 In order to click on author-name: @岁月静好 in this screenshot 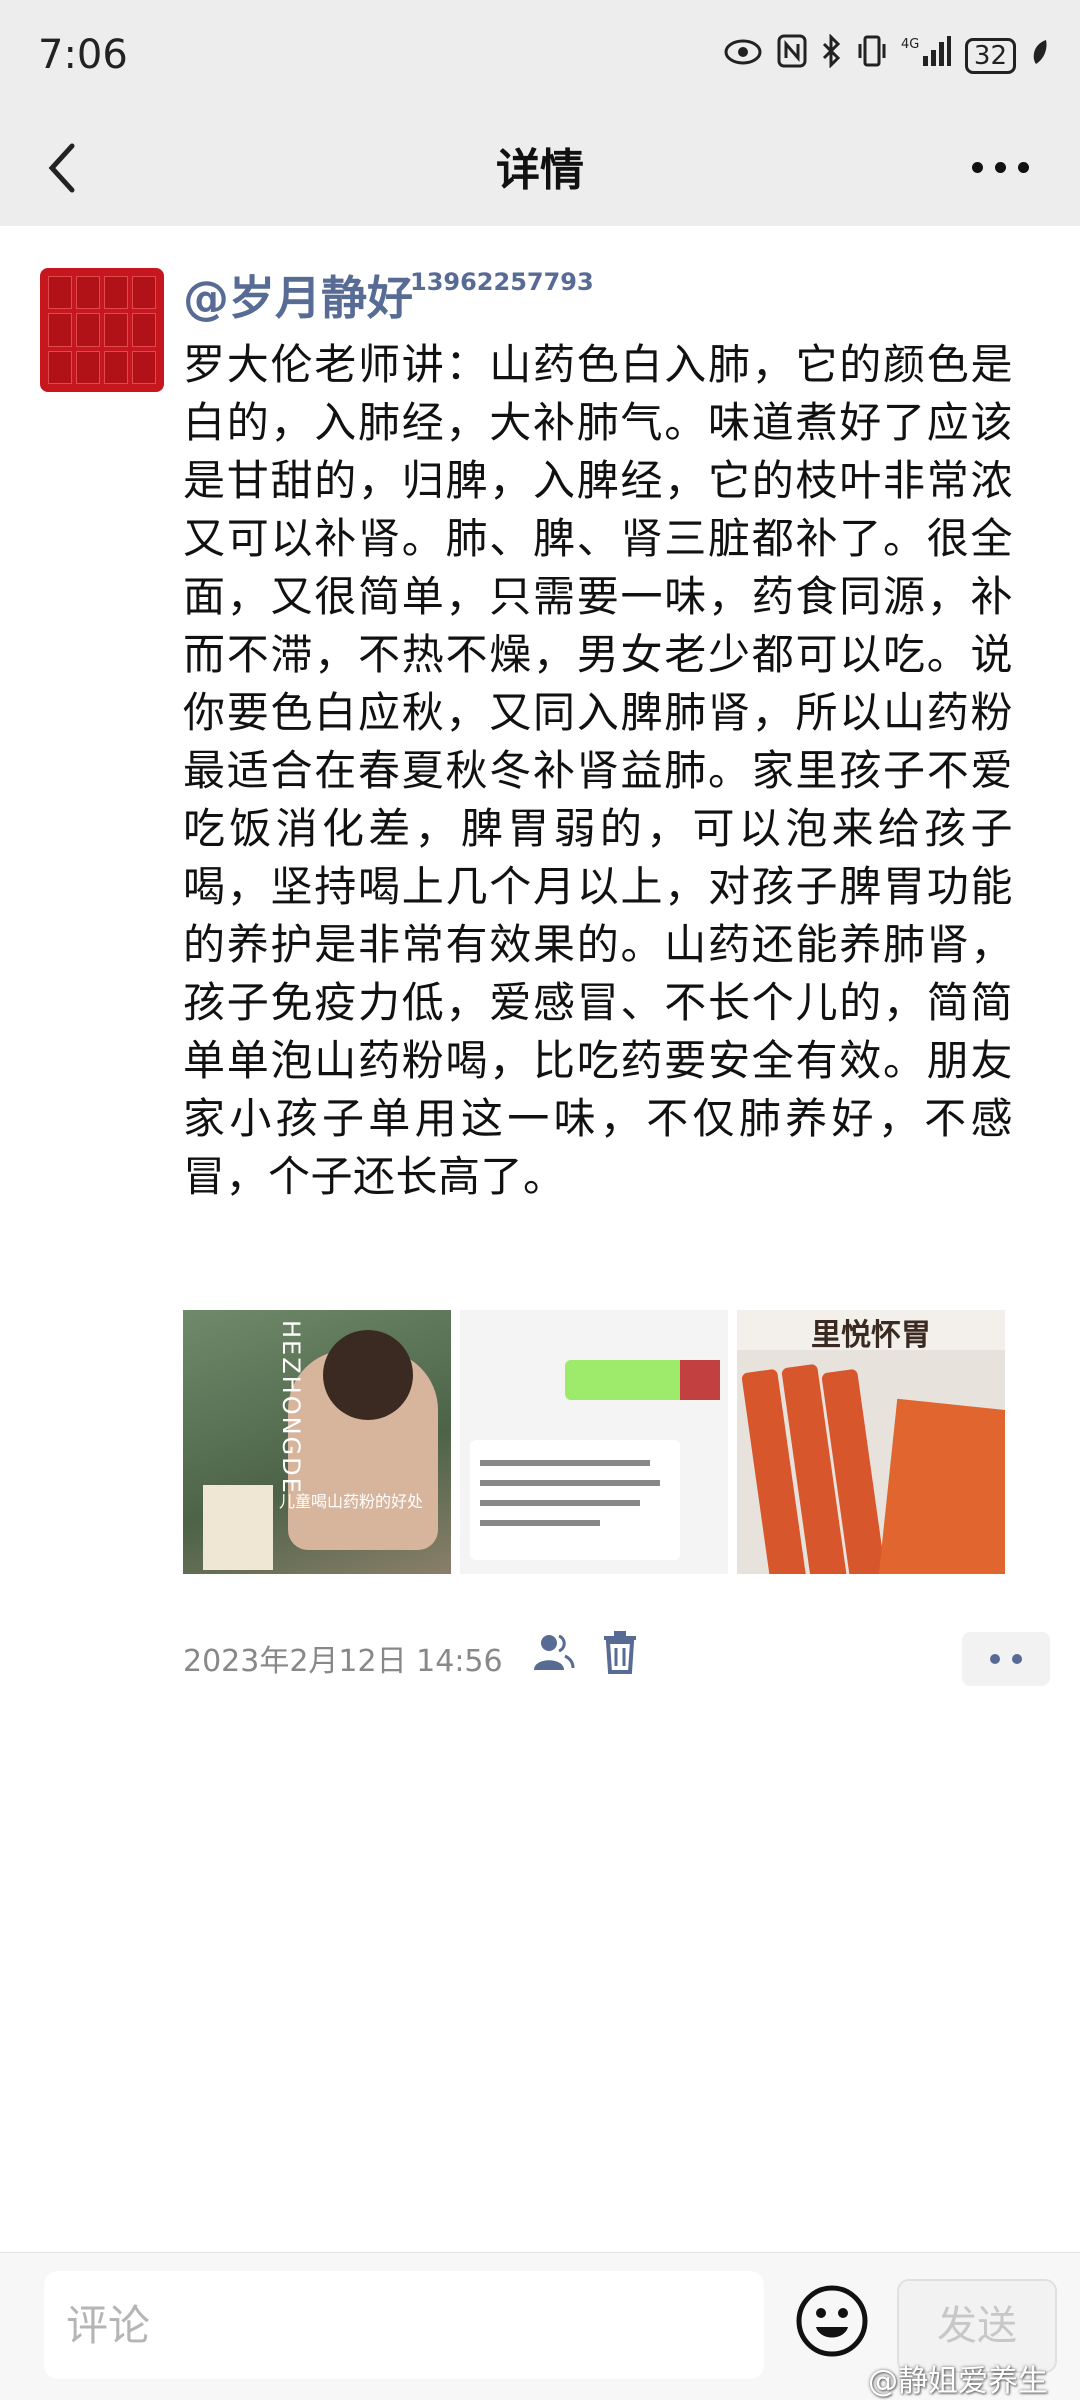, I will do `click(298, 295)`.